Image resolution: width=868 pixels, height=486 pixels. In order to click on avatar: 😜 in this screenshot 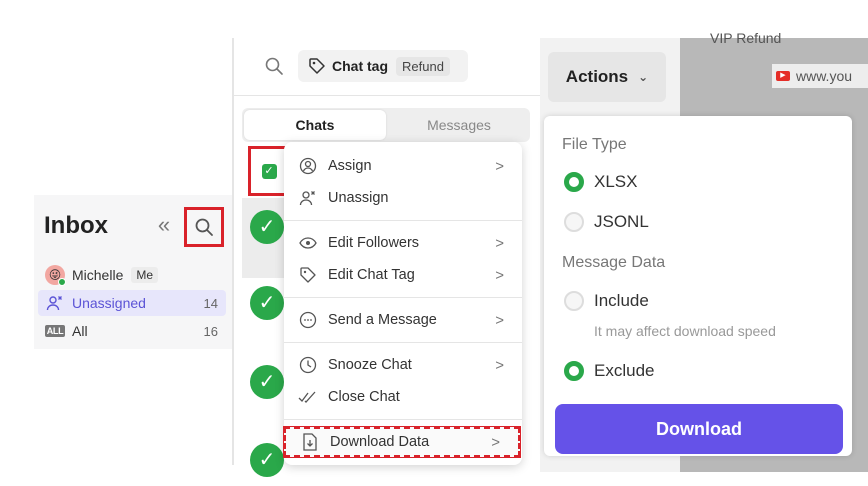, I will do `click(55, 275)`.